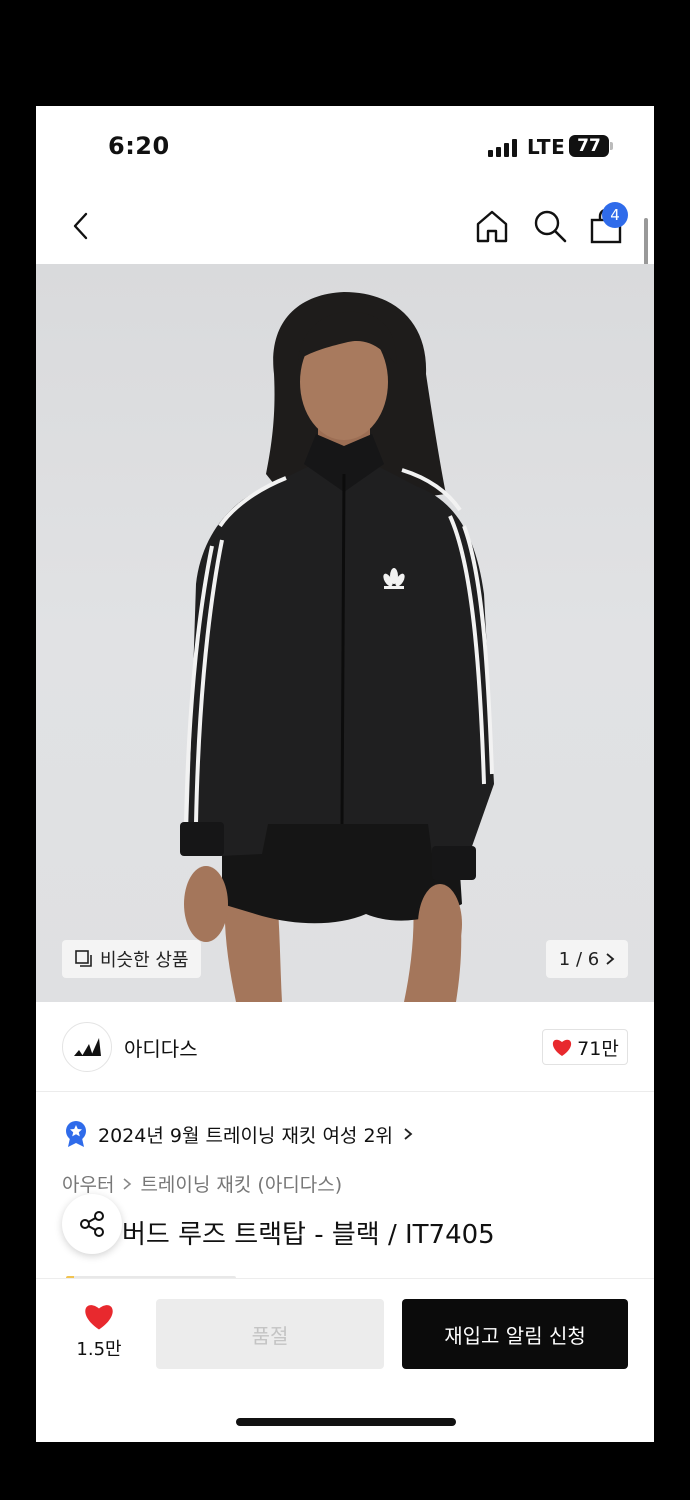 The width and height of the screenshot is (690, 1500). I want to click on ranking-link: 2024년 9월 트레이닝 재킷 여성 2위, so click(238, 1134).